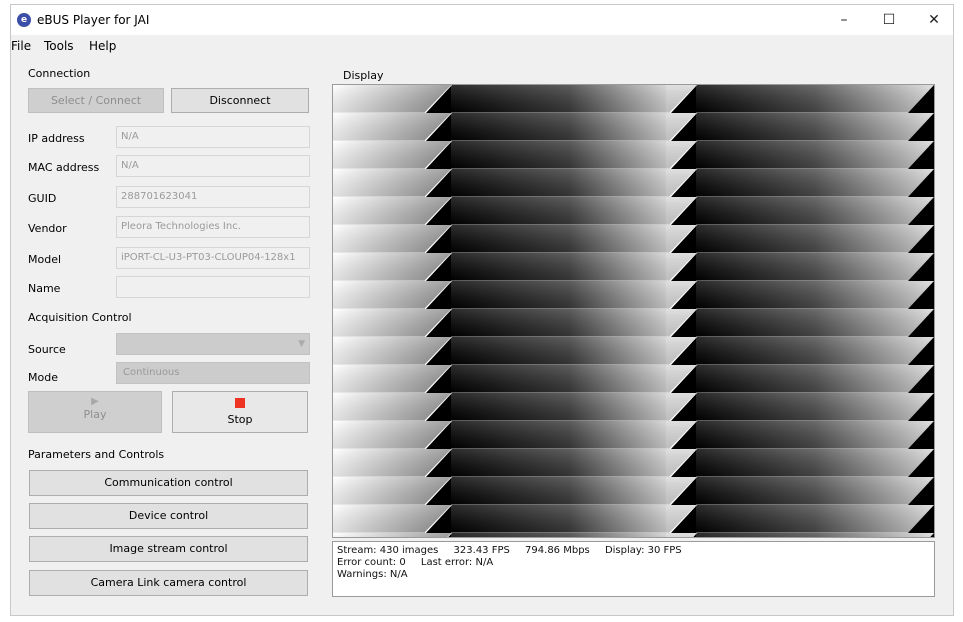 Image resolution: width=963 pixels, height=622 pixels. What do you see at coordinates (240, 403) in the screenshot?
I see `stop-icon` at bounding box center [240, 403].